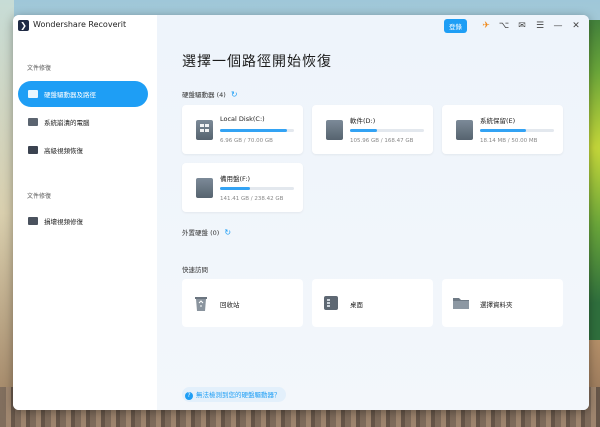  Describe the element at coordinates (382, 141) in the screenshot. I see `drive-size: 105.96 GB / 168.47 GB` at that location.